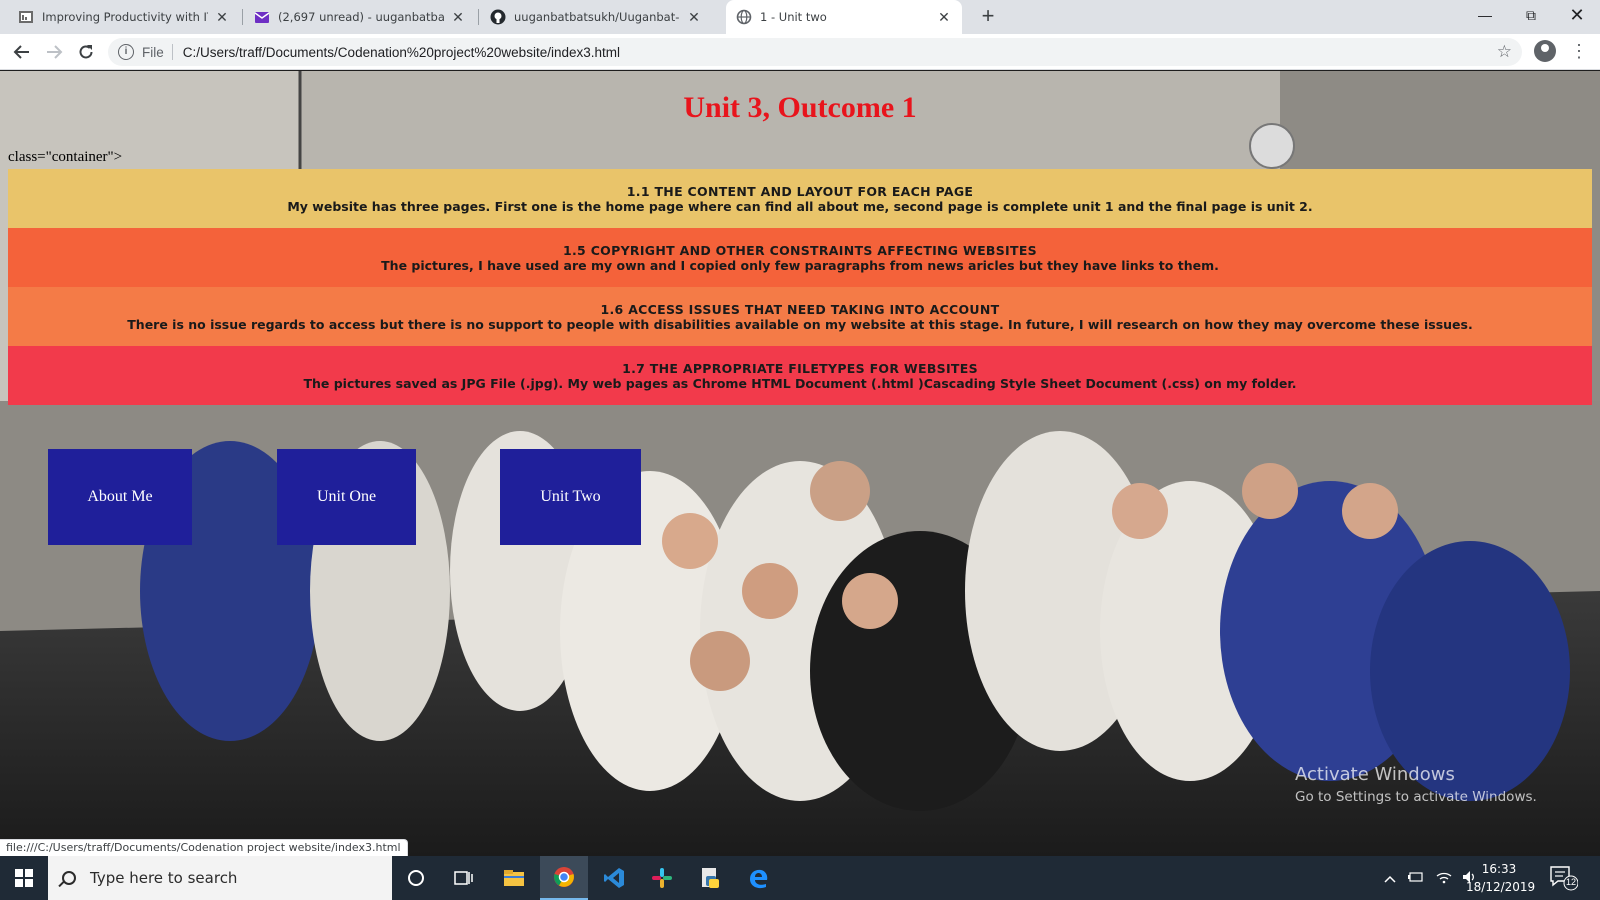  I want to click on globe-icon, so click(744, 17).